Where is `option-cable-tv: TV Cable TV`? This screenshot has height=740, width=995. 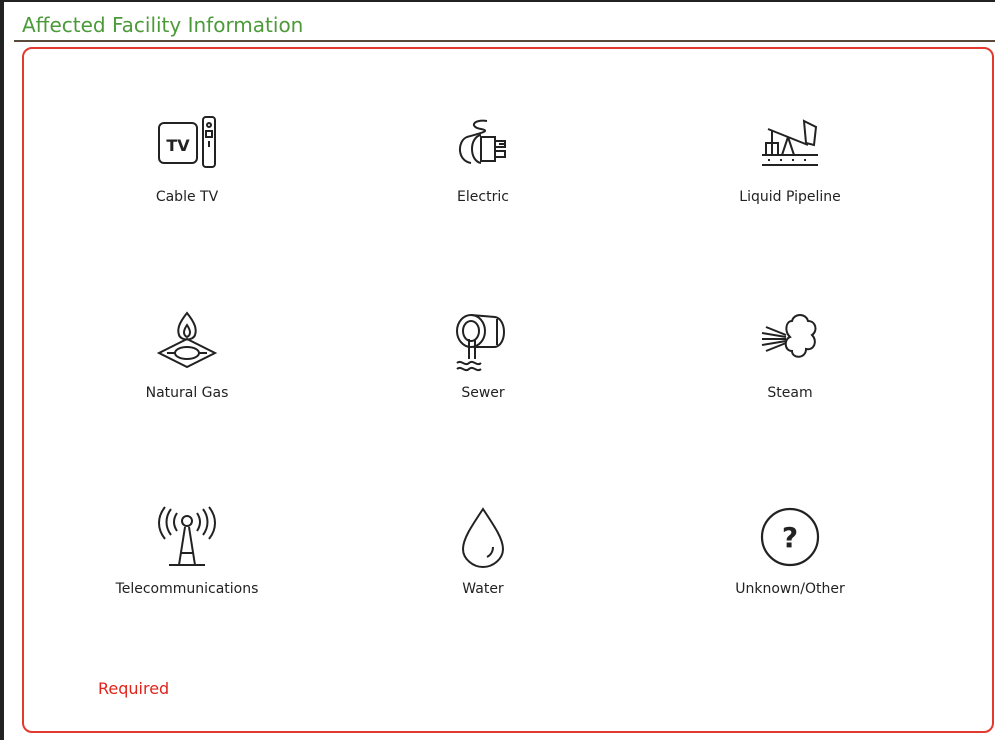 option-cable-tv: TV Cable TV is located at coordinates (187, 168).